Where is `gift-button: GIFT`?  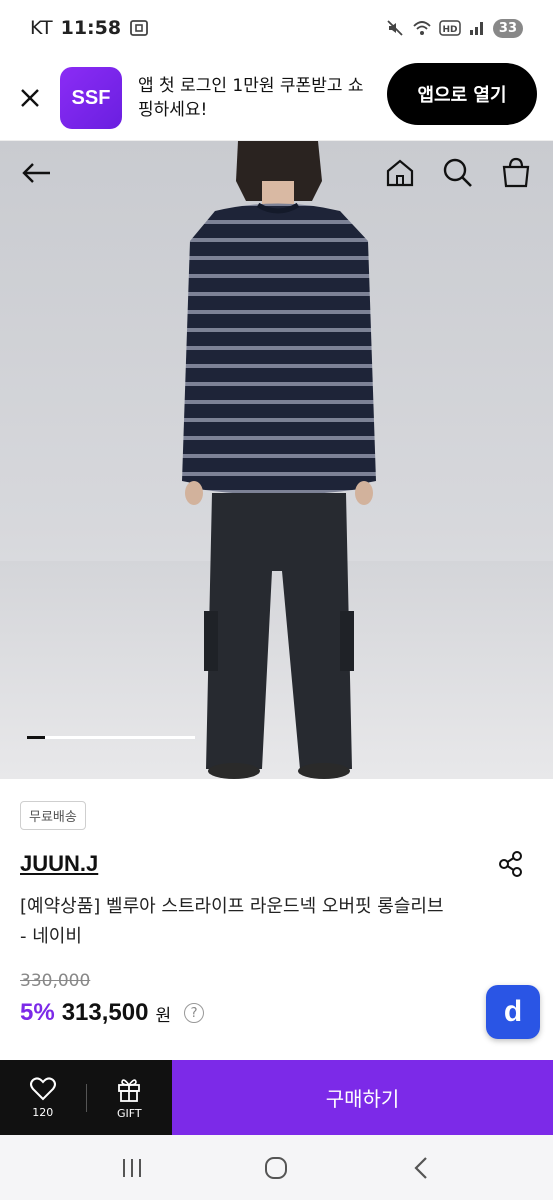
gift-button: GIFT is located at coordinates (130, 1097).